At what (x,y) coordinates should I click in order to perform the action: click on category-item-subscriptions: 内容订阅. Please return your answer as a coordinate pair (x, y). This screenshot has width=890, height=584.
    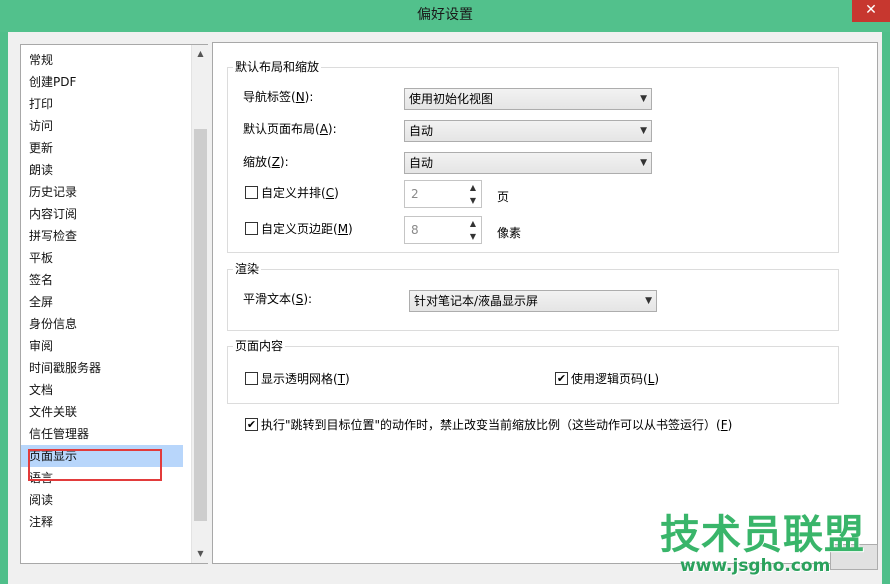
    Looking at the image, I should click on (102, 214).